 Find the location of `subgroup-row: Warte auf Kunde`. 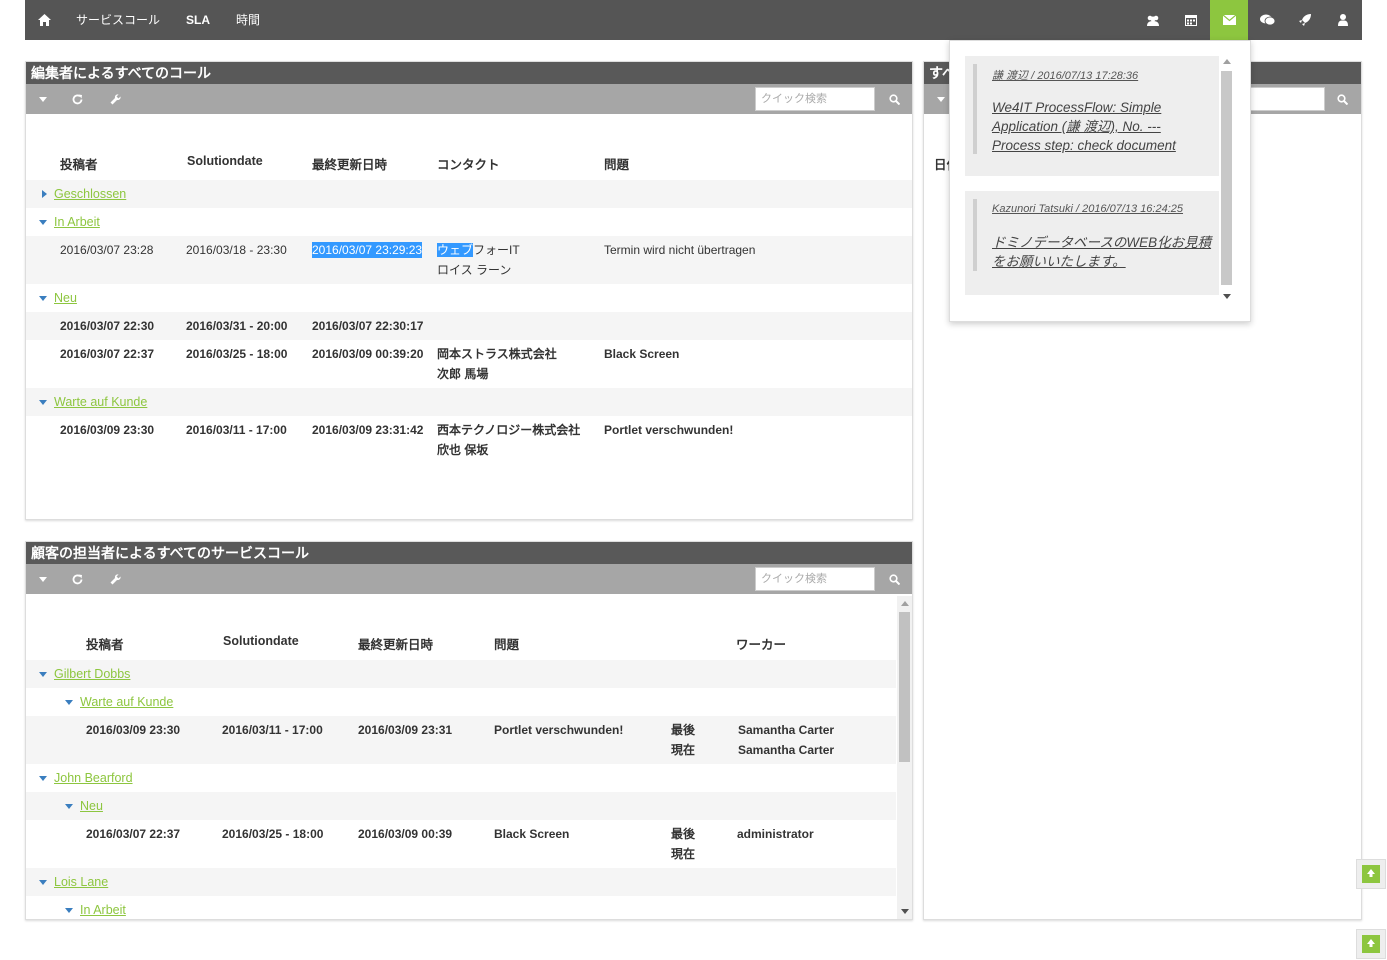

subgroup-row: Warte auf Kunde is located at coordinates (461, 702).